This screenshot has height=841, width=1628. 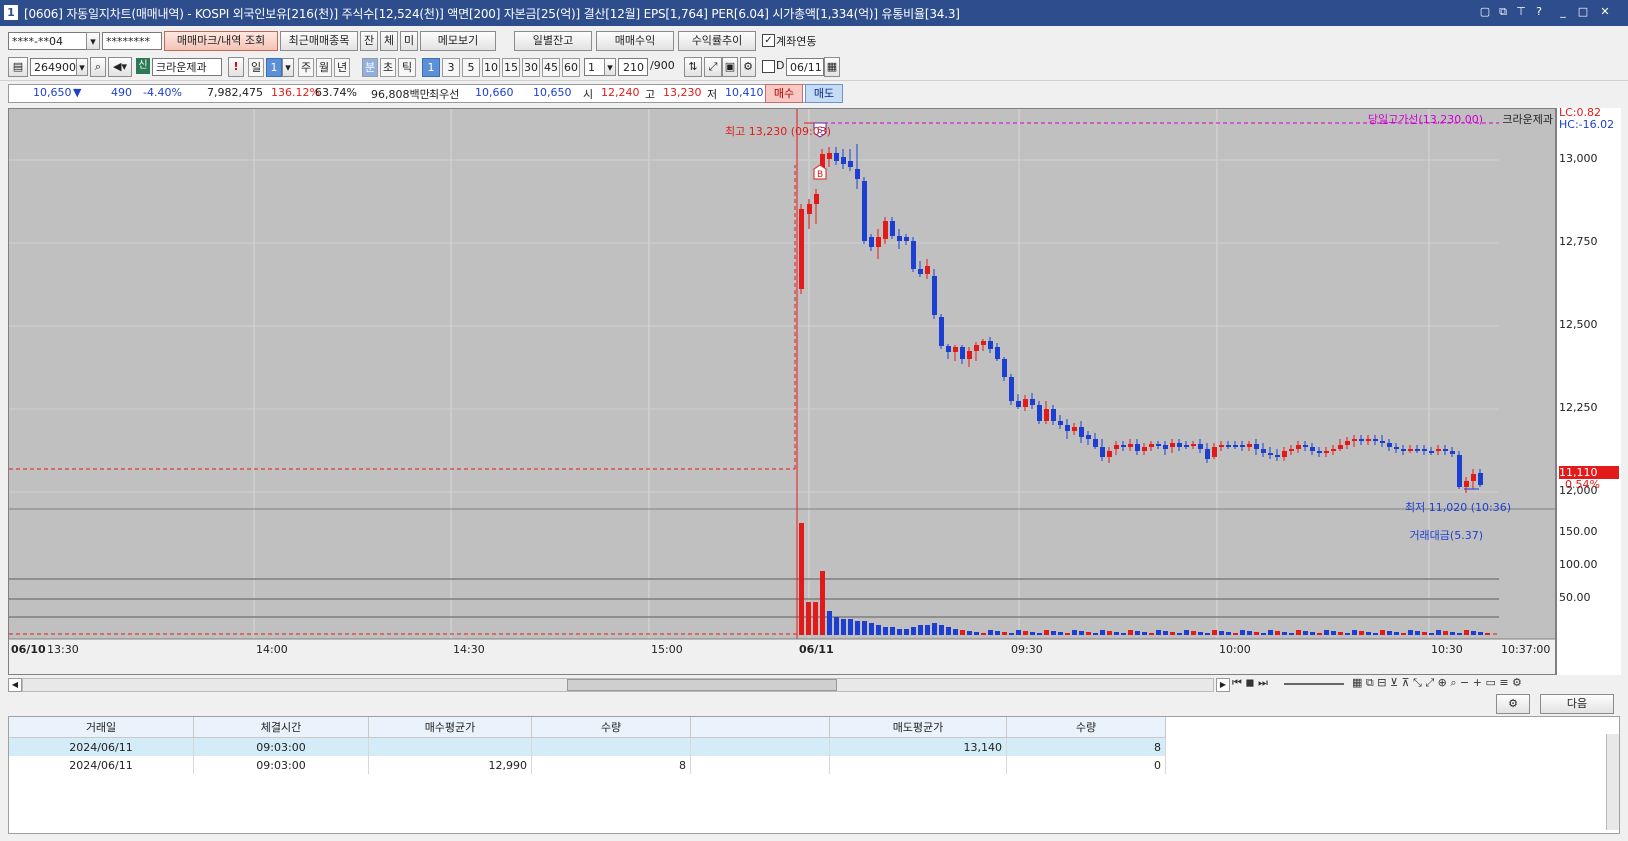 I want to click on chart-type-icon: ⇅, so click(x=693, y=67).